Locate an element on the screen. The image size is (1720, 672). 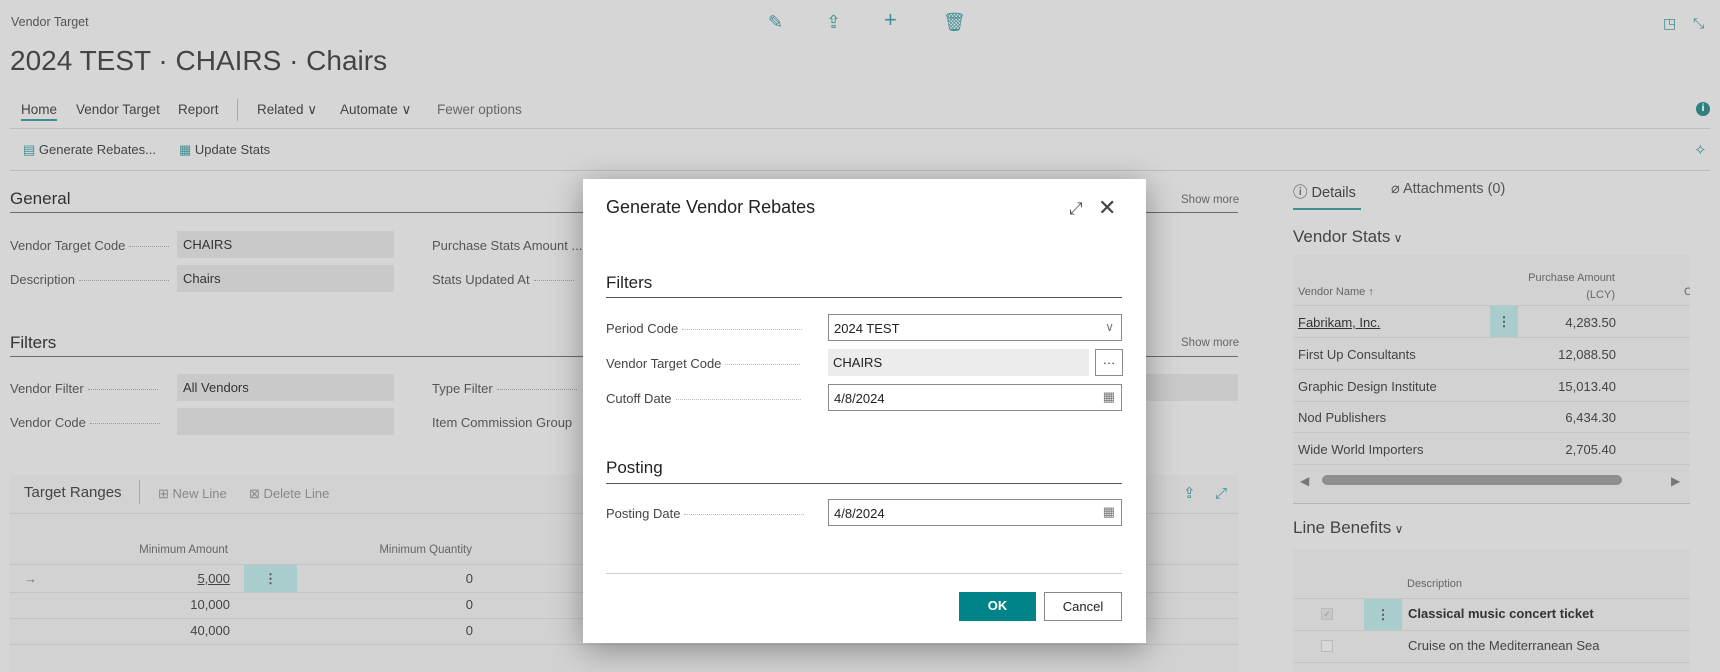
delete-icon: 🗑 is located at coordinates (954, 22).